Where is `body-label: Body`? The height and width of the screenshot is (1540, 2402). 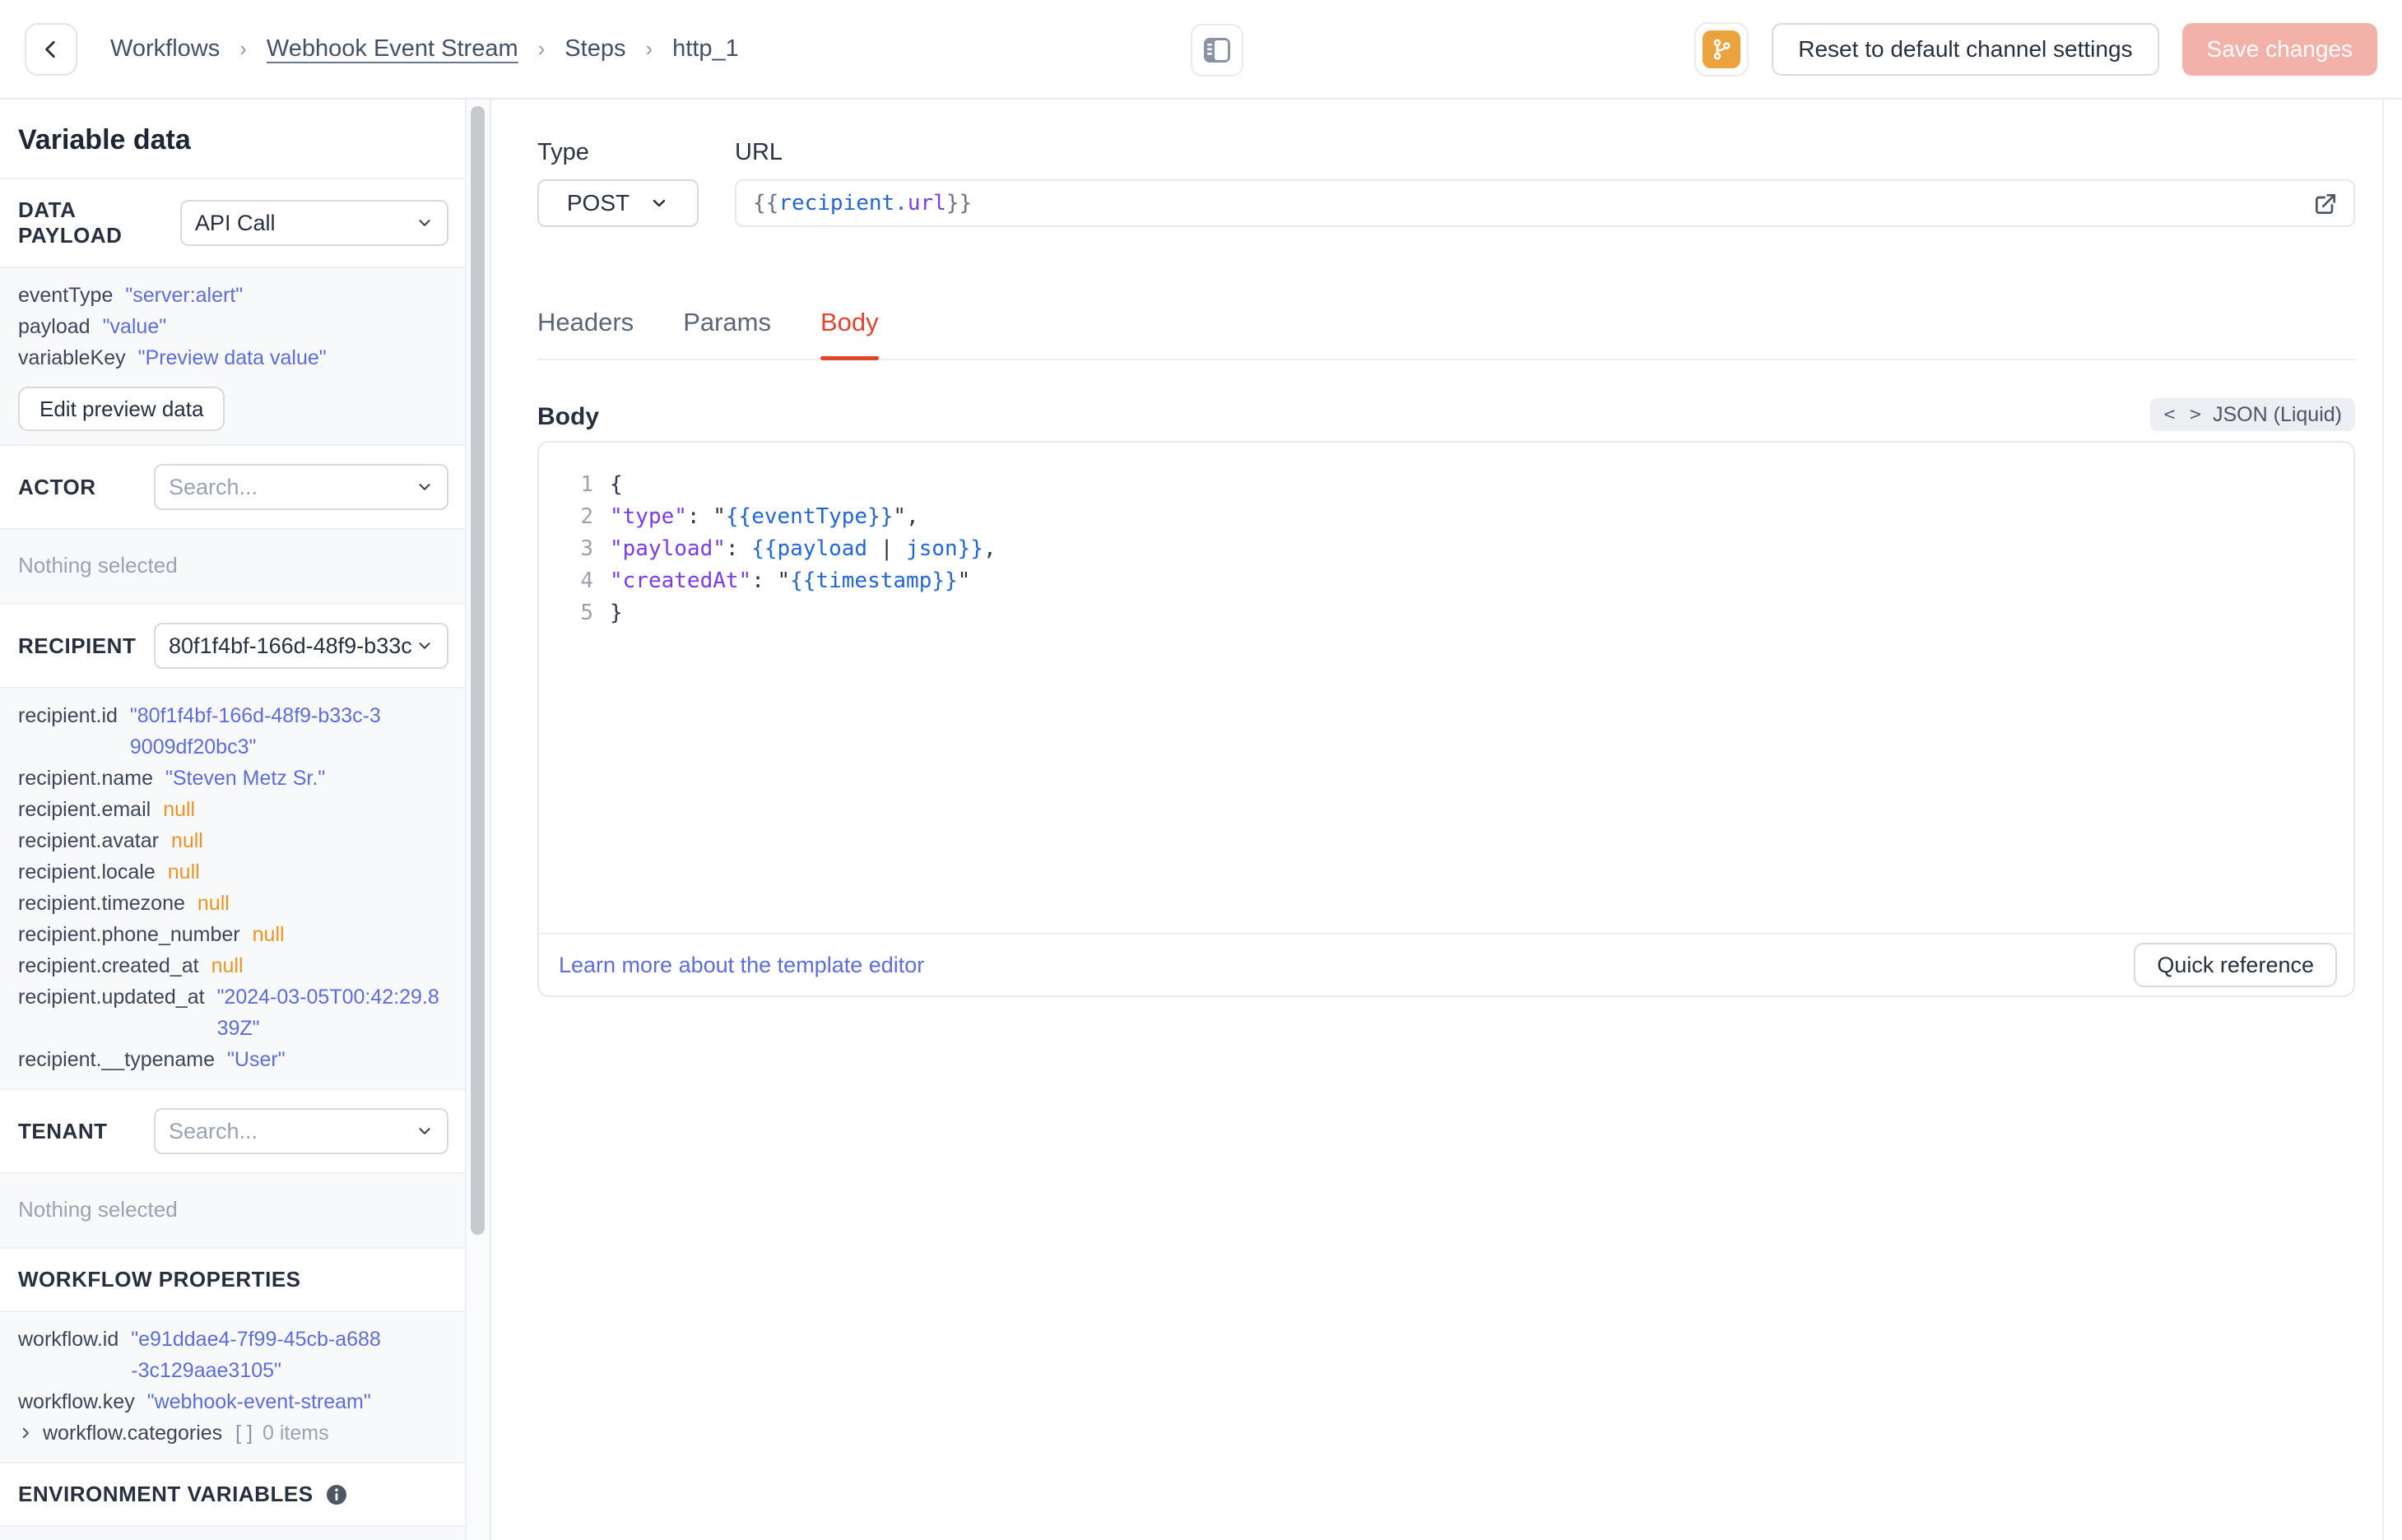
body-label: Body is located at coordinates (568, 416).